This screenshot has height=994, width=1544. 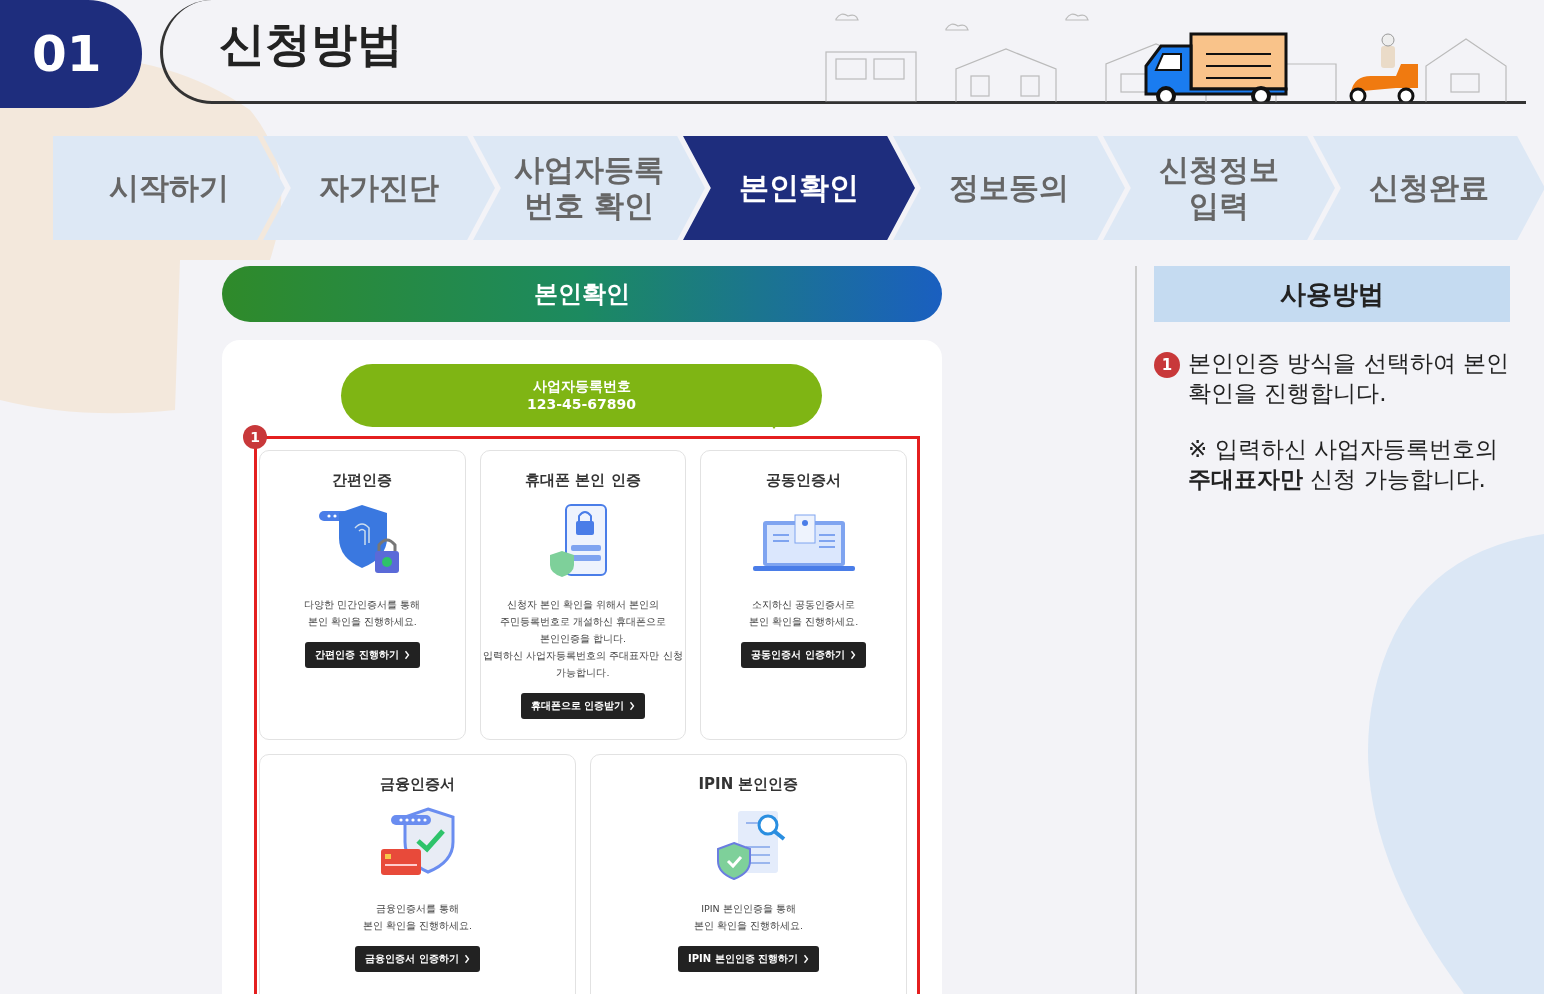 I want to click on progress-step: 자가진단, so click(x=379, y=188).